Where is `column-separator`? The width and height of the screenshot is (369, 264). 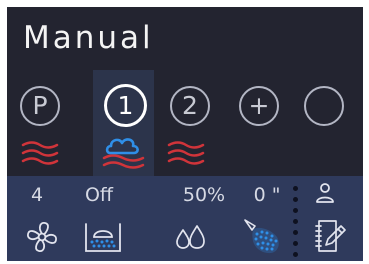
column-separator is located at coordinates (296, 220).